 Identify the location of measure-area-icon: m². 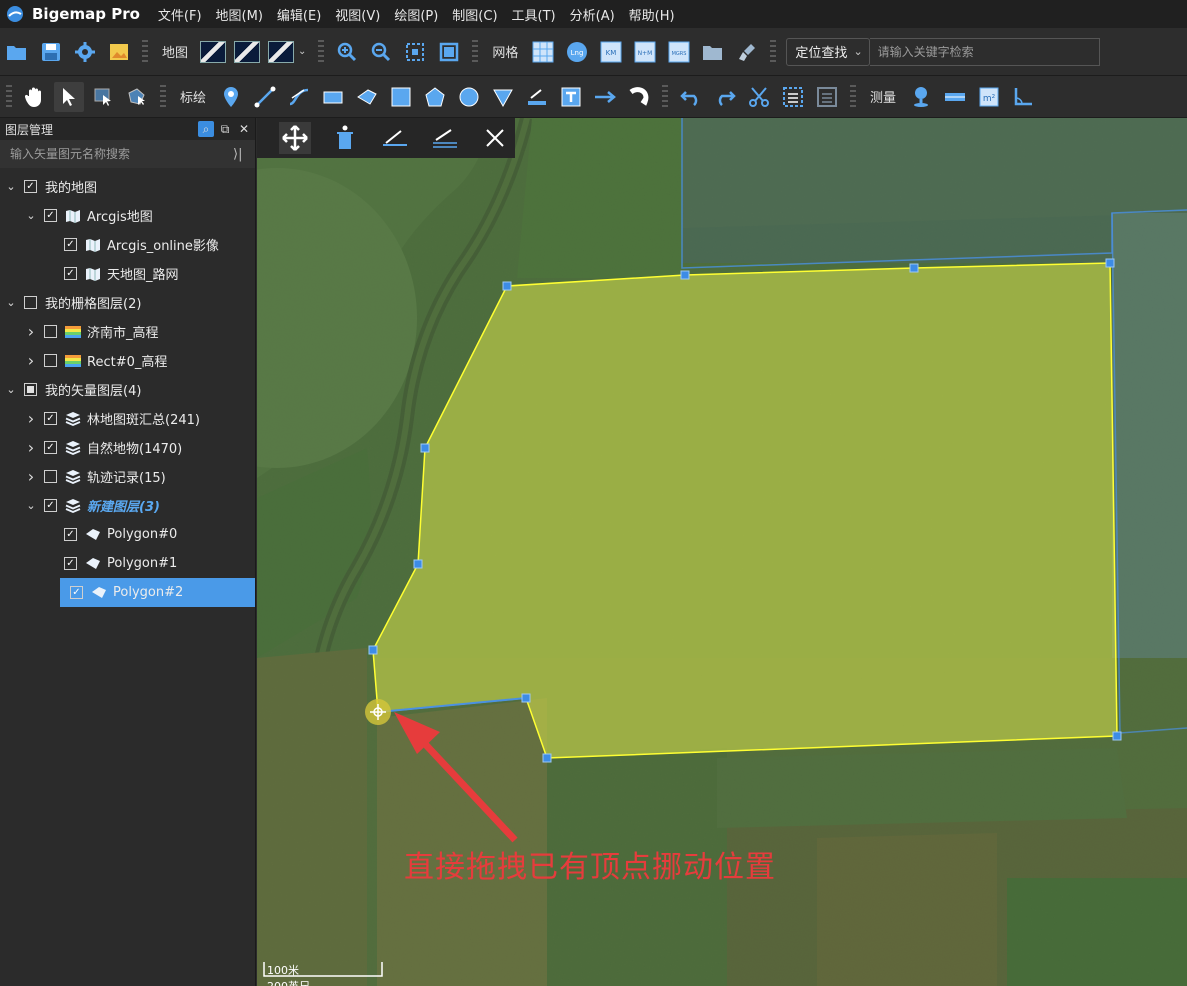
(989, 97).